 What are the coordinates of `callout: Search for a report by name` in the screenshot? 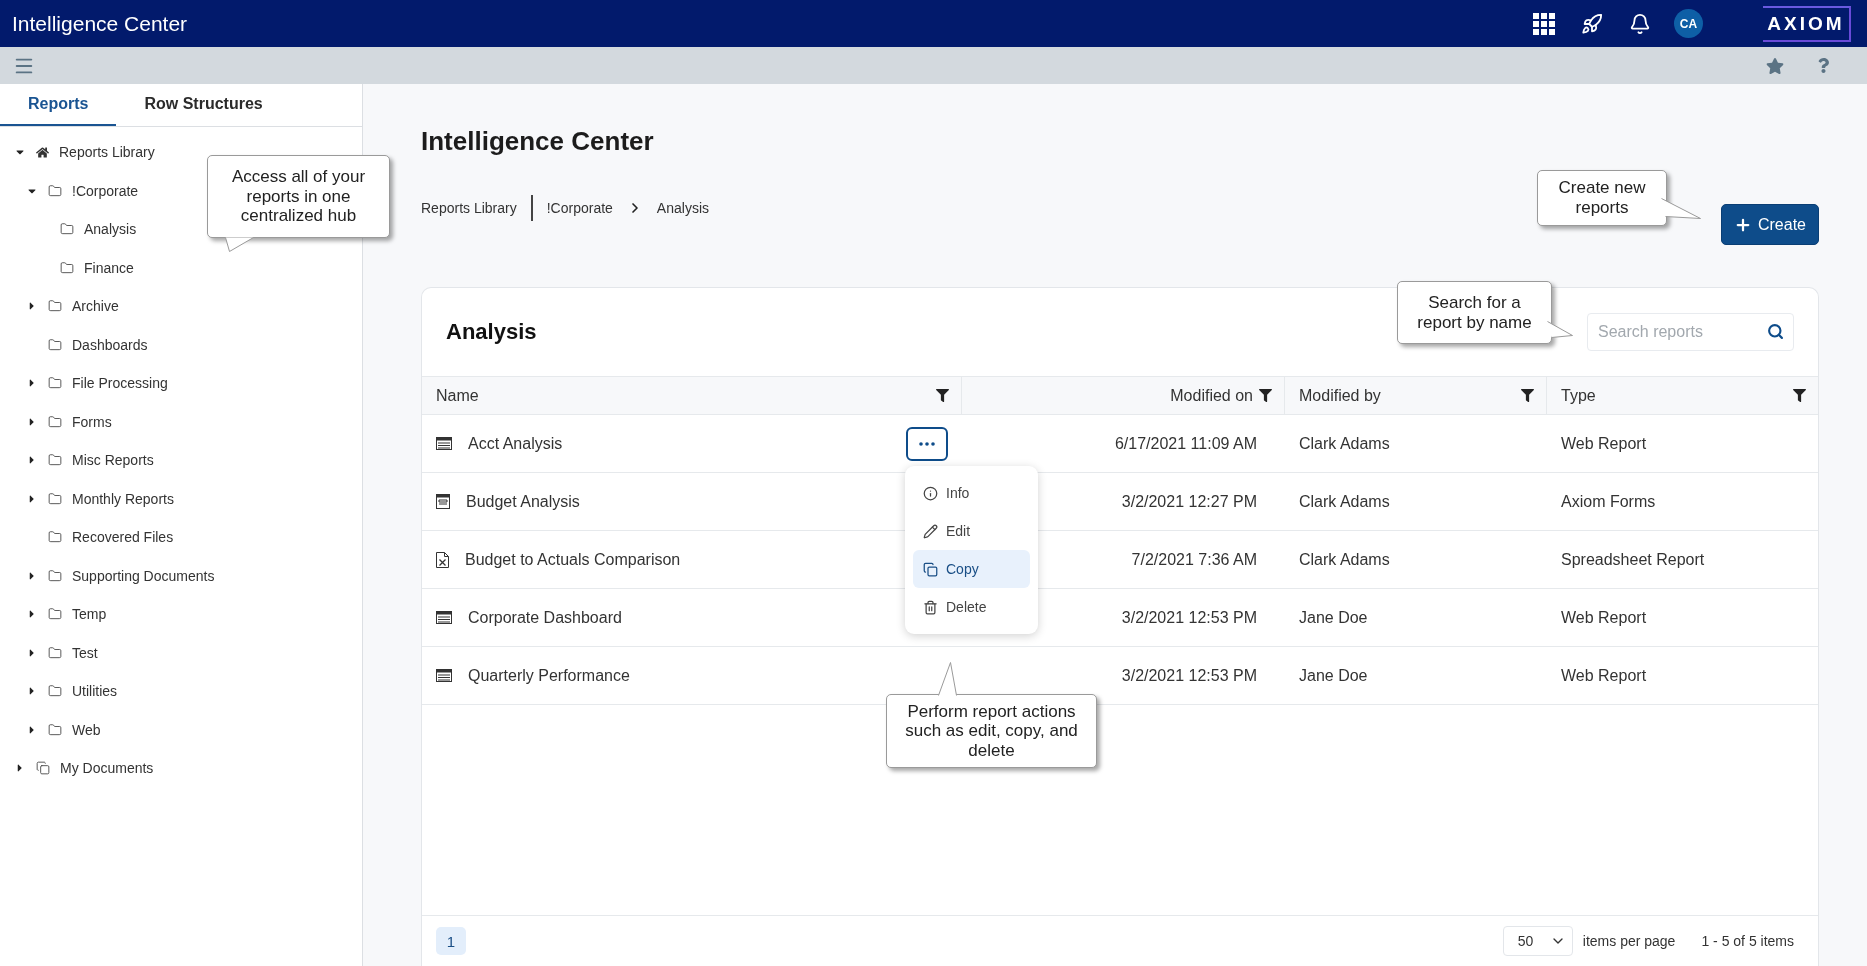 It's located at (1474, 312).